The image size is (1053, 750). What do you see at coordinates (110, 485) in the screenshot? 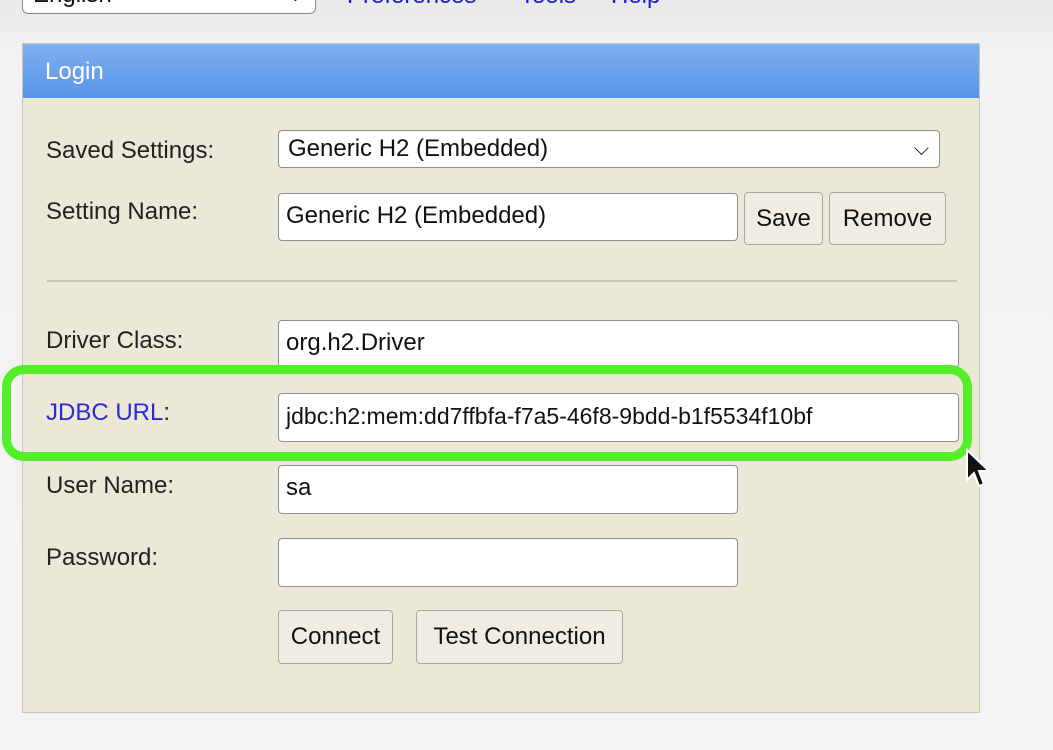
I see `user-name-label: User Name:` at bounding box center [110, 485].